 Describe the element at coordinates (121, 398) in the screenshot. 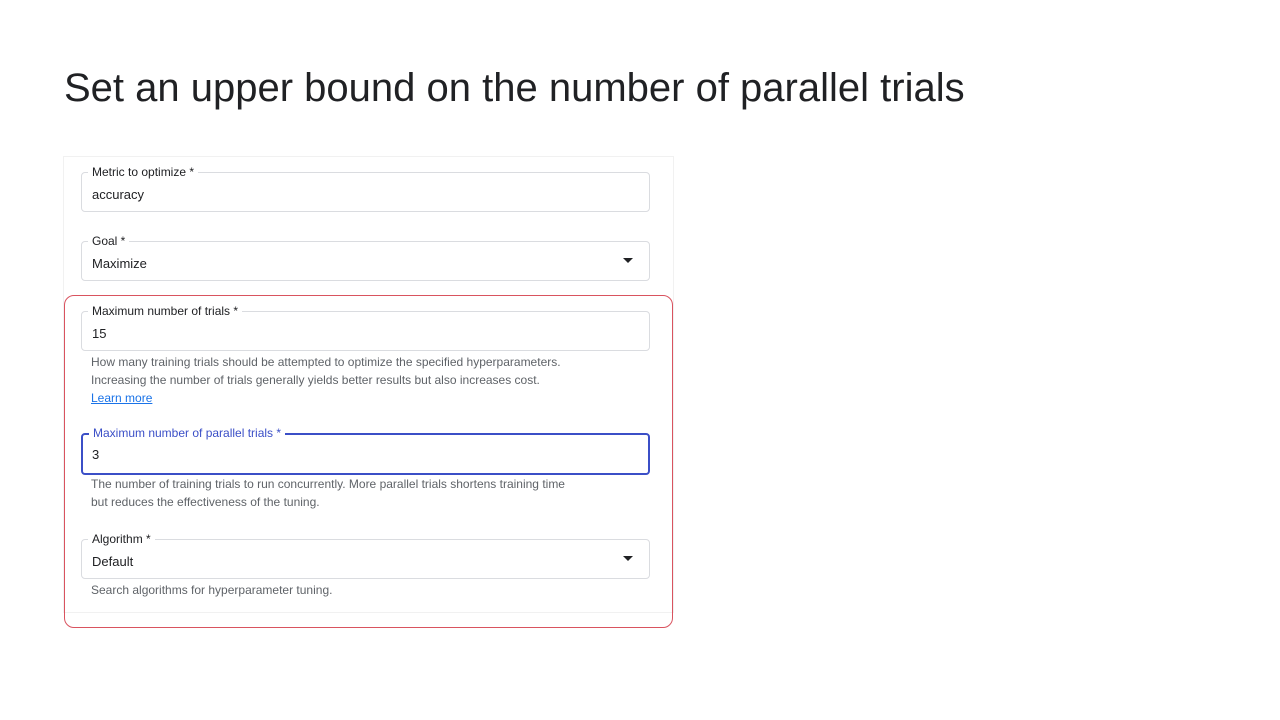

I see `learn-more-link: Learn more` at that location.